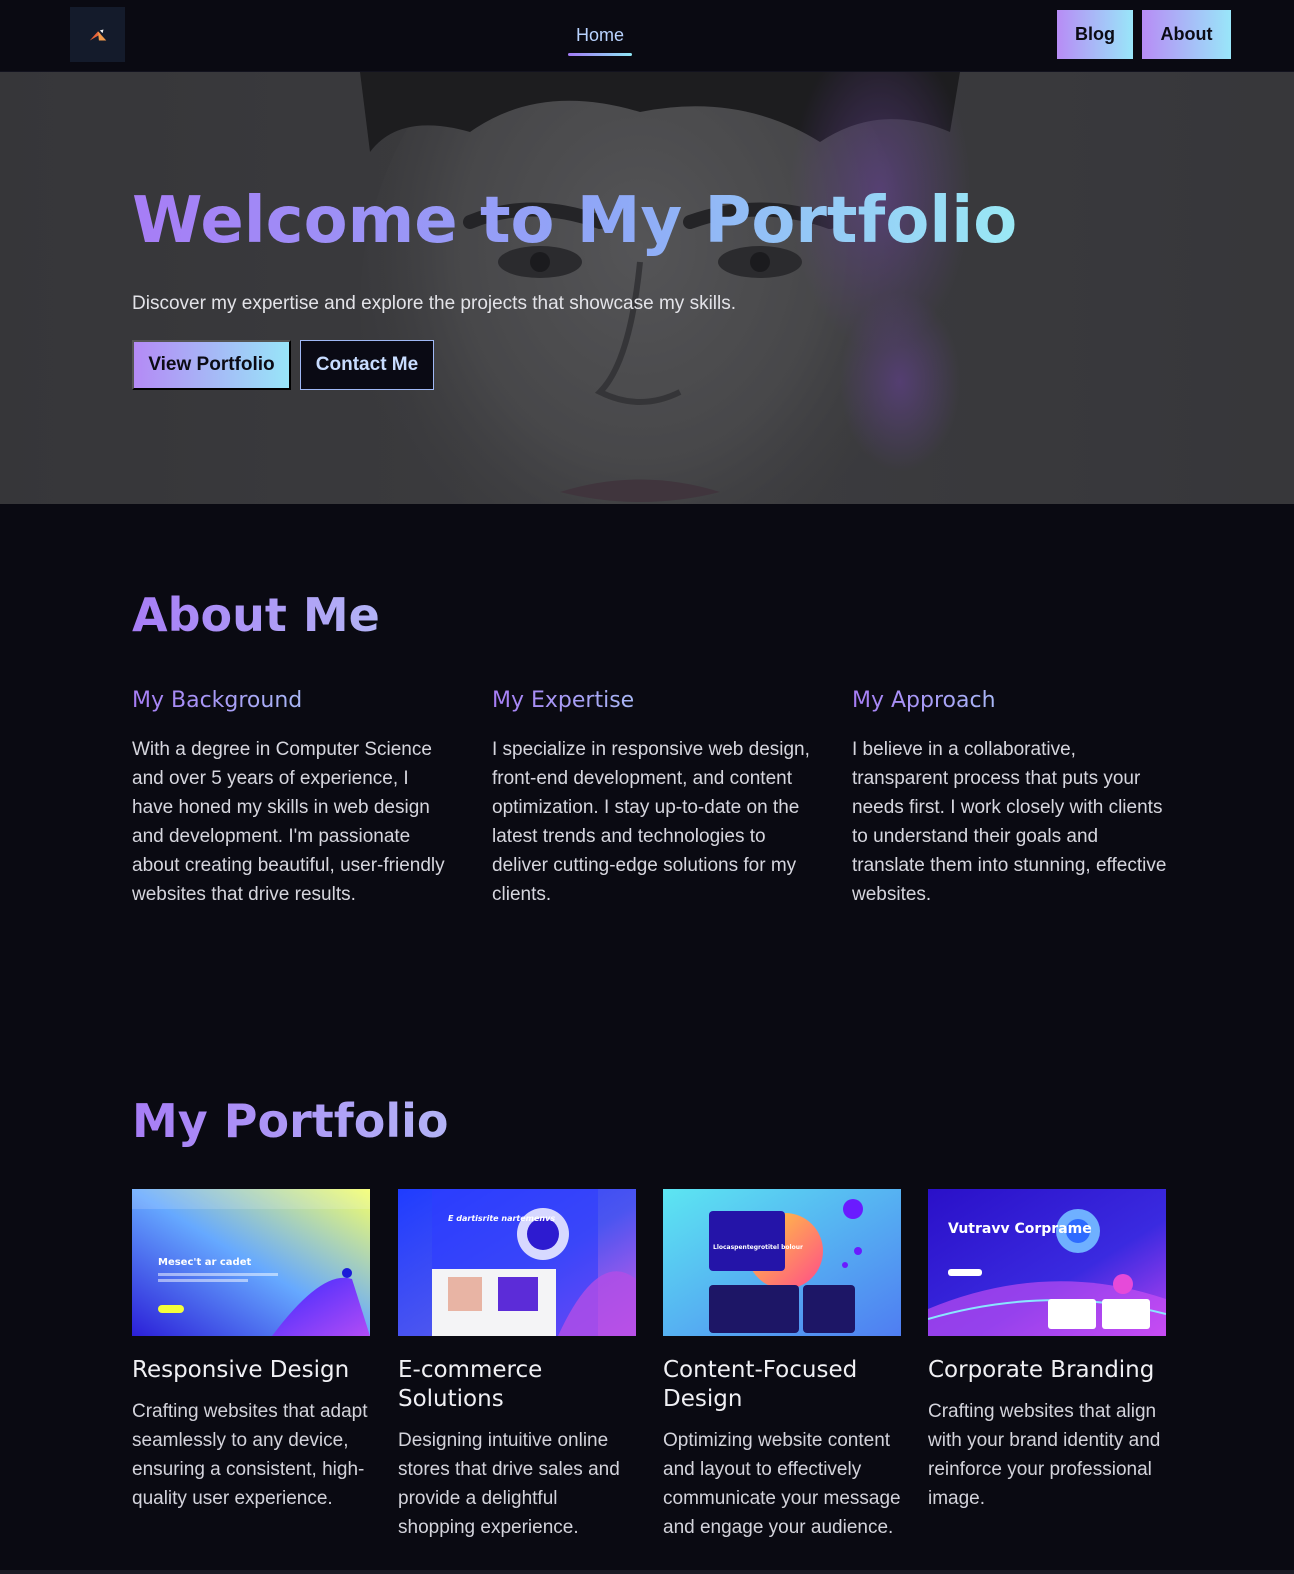 The height and width of the screenshot is (1574, 1294). I want to click on contact-me-button: Contact Me, so click(367, 365).